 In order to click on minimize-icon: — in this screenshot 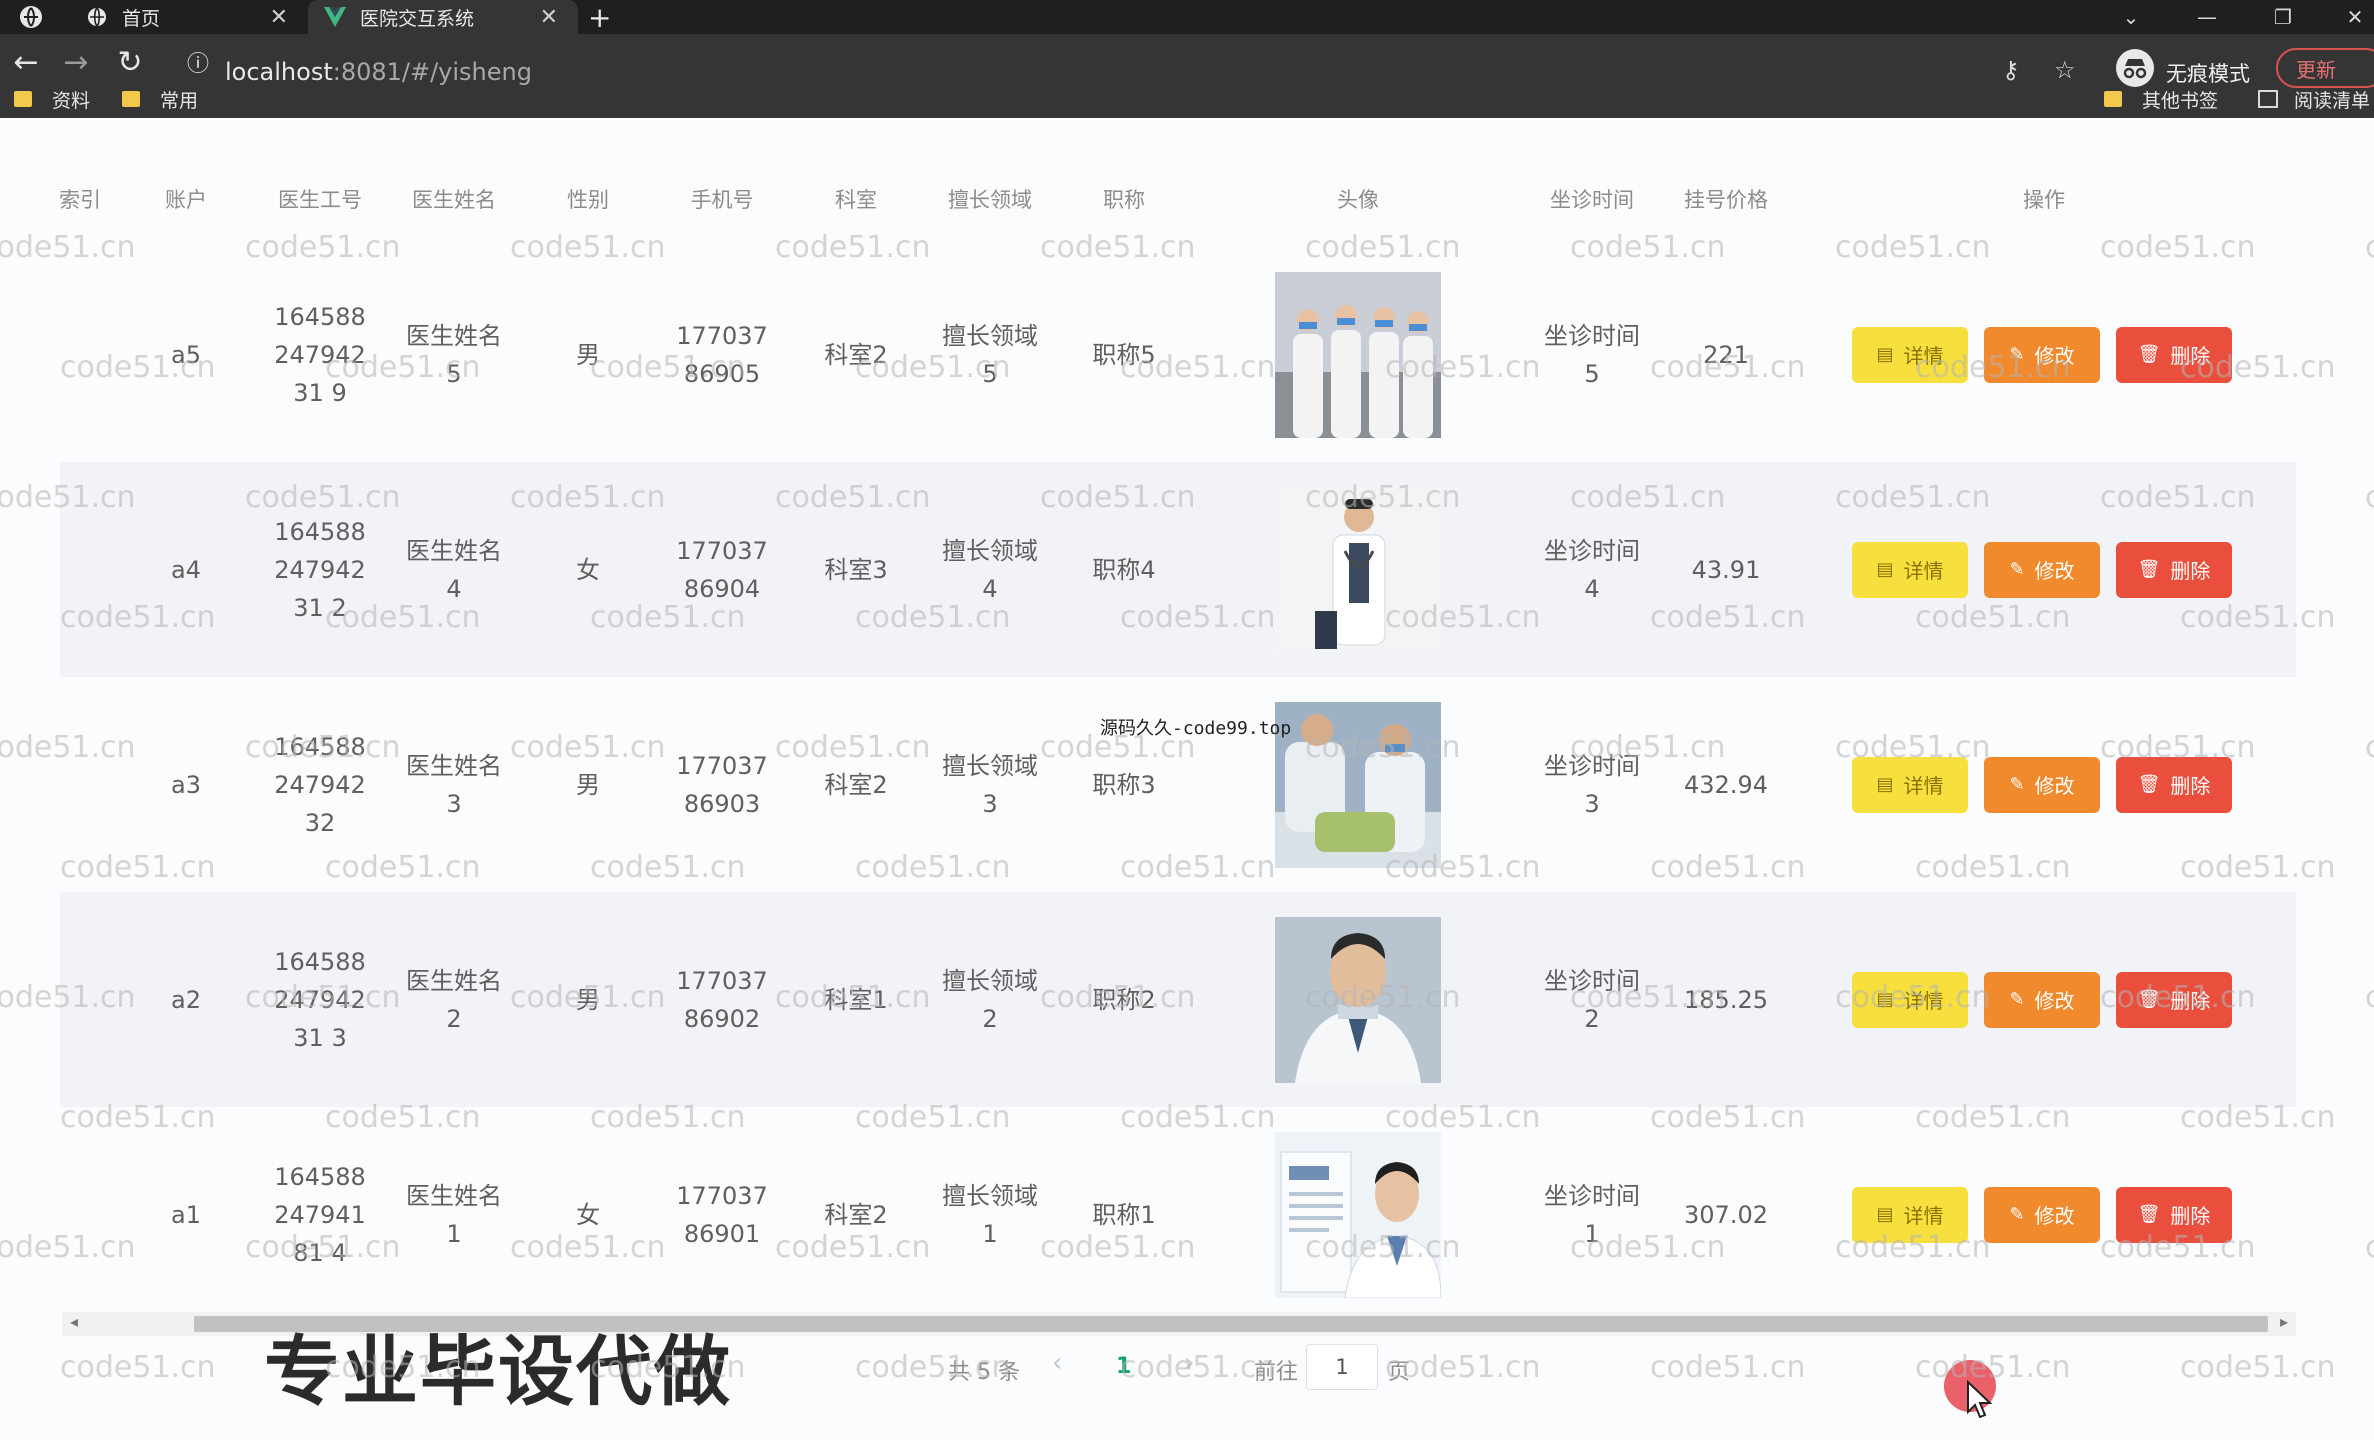, I will do `click(2207, 17)`.